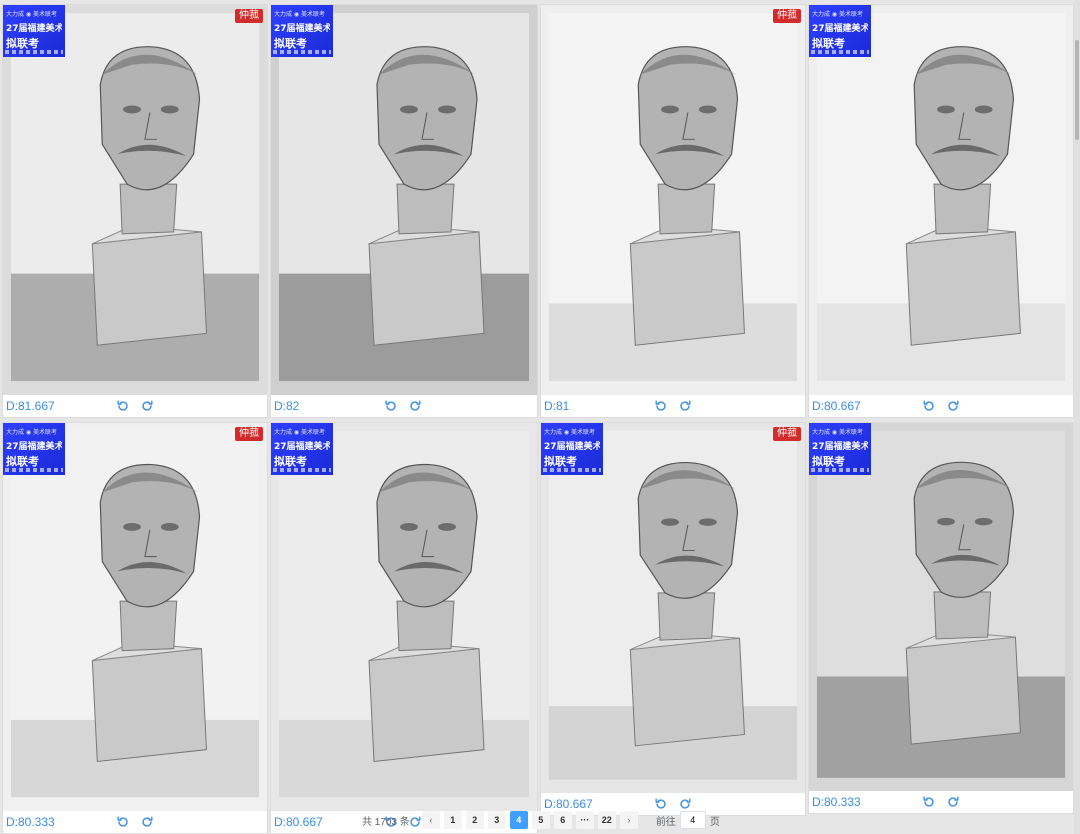 The width and height of the screenshot is (1080, 834). What do you see at coordinates (557, 406) in the screenshot?
I see `score-label: D:81` at bounding box center [557, 406].